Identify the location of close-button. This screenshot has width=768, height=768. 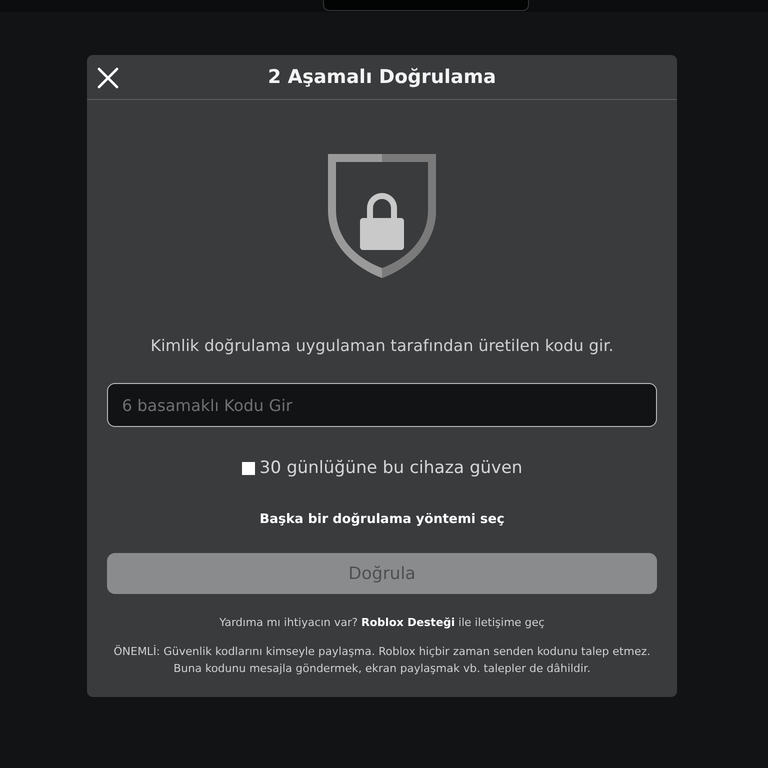
(108, 78).